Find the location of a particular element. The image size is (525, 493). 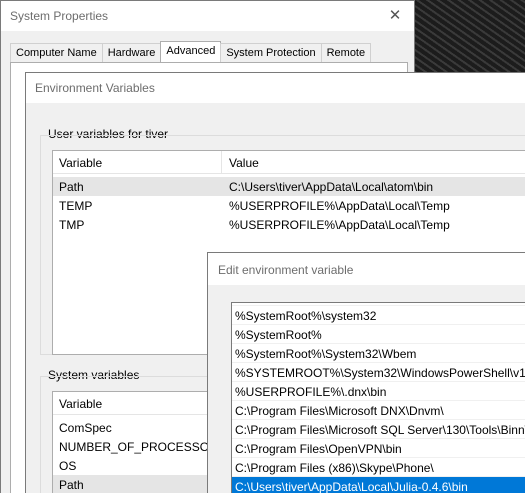

tab-remote: Remote is located at coordinates (346, 53).